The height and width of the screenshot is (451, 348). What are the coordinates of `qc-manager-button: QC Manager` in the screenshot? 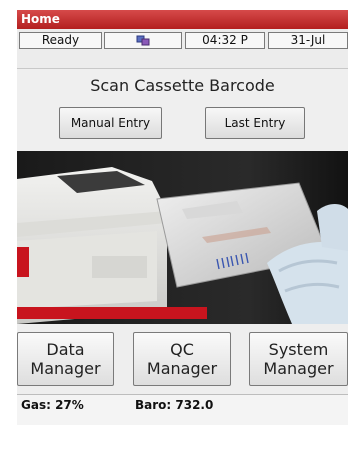 It's located at (182, 359).